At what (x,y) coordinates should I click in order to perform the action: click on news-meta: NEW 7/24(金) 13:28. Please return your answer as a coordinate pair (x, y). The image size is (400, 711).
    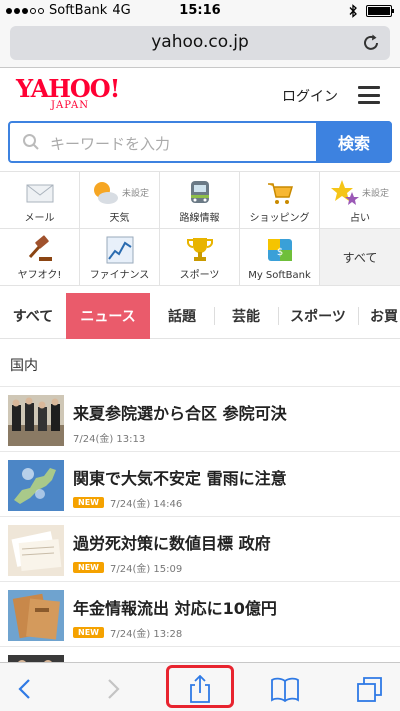
    Looking at the image, I should click on (127, 632).